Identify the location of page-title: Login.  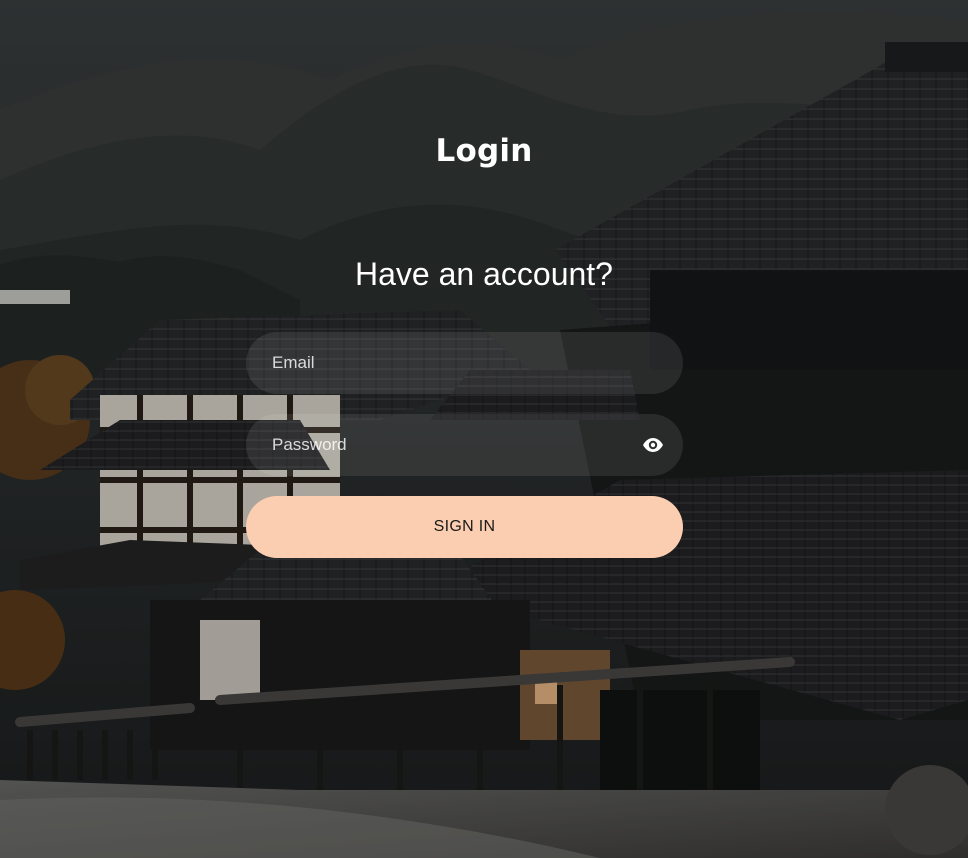
(484, 151).